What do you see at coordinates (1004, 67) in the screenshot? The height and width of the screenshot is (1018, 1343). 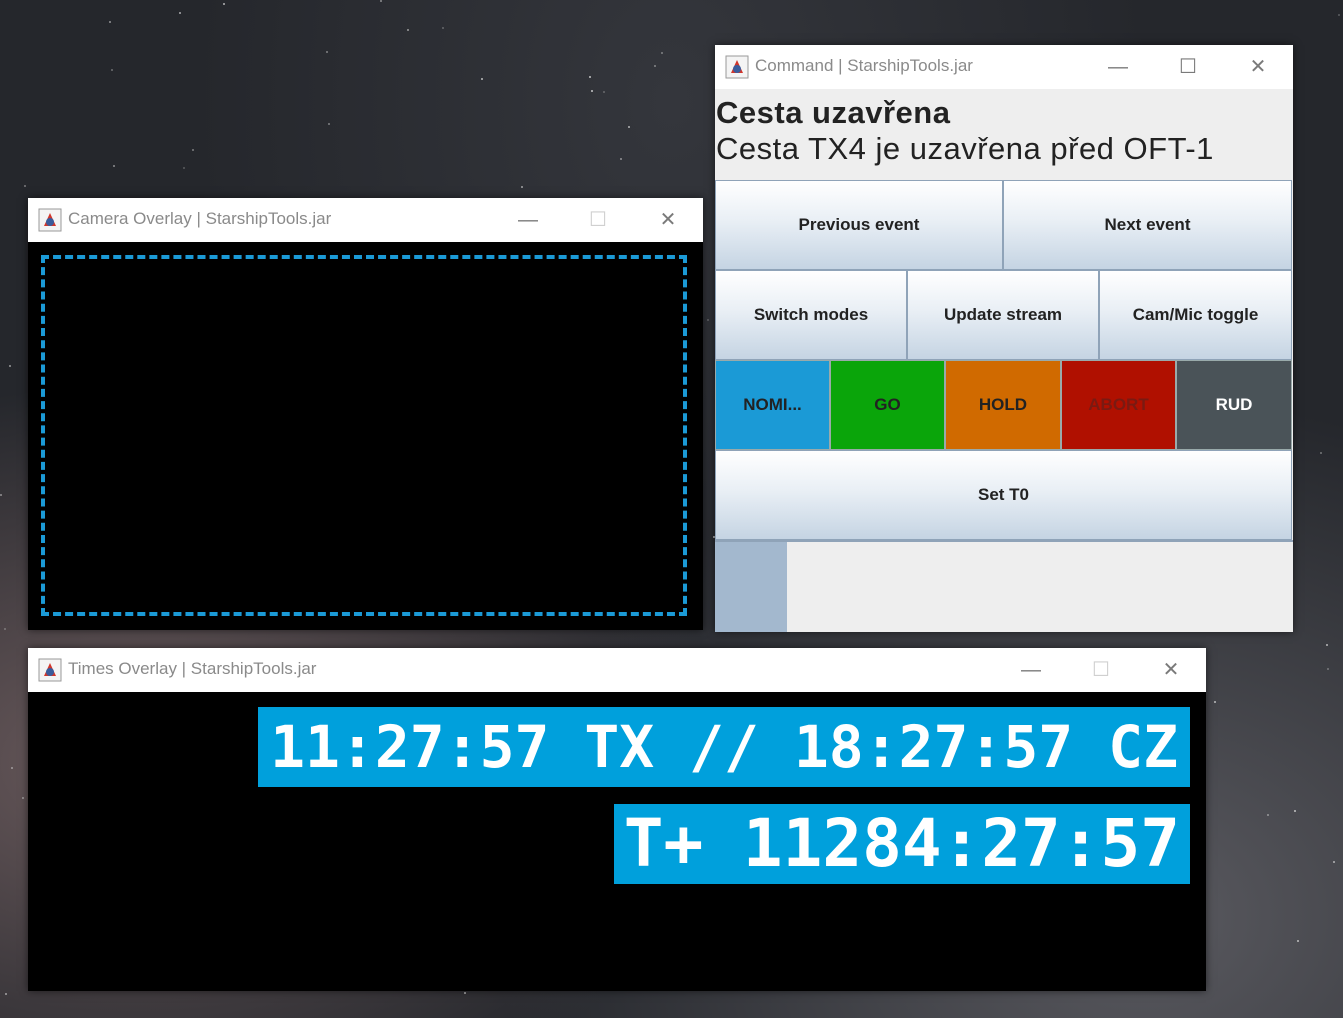 I see `title-bar: Command | StarshipTools.jar — ☐ ✕` at bounding box center [1004, 67].